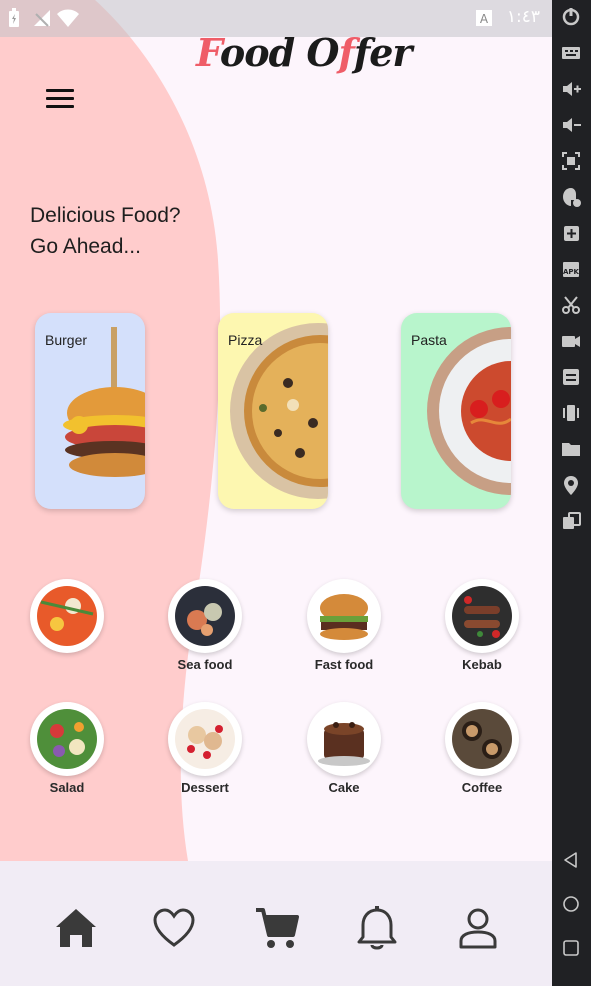  What do you see at coordinates (105, 215) in the screenshot?
I see `tagline-line-1: Delicious Food?` at bounding box center [105, 215].